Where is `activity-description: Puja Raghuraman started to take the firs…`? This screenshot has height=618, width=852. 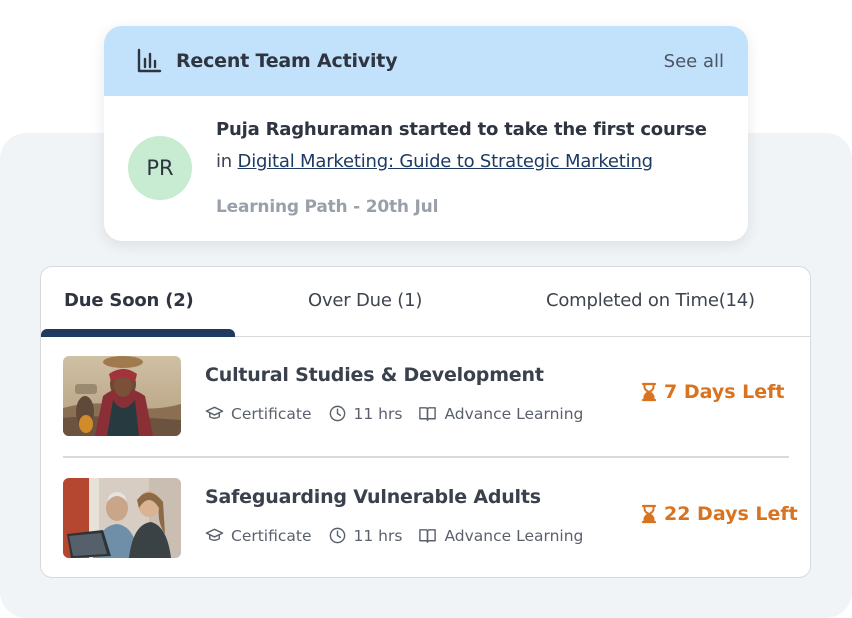
activity-description: Puja Raghuraman started to take the firs… is located at coordinates (461, 129).